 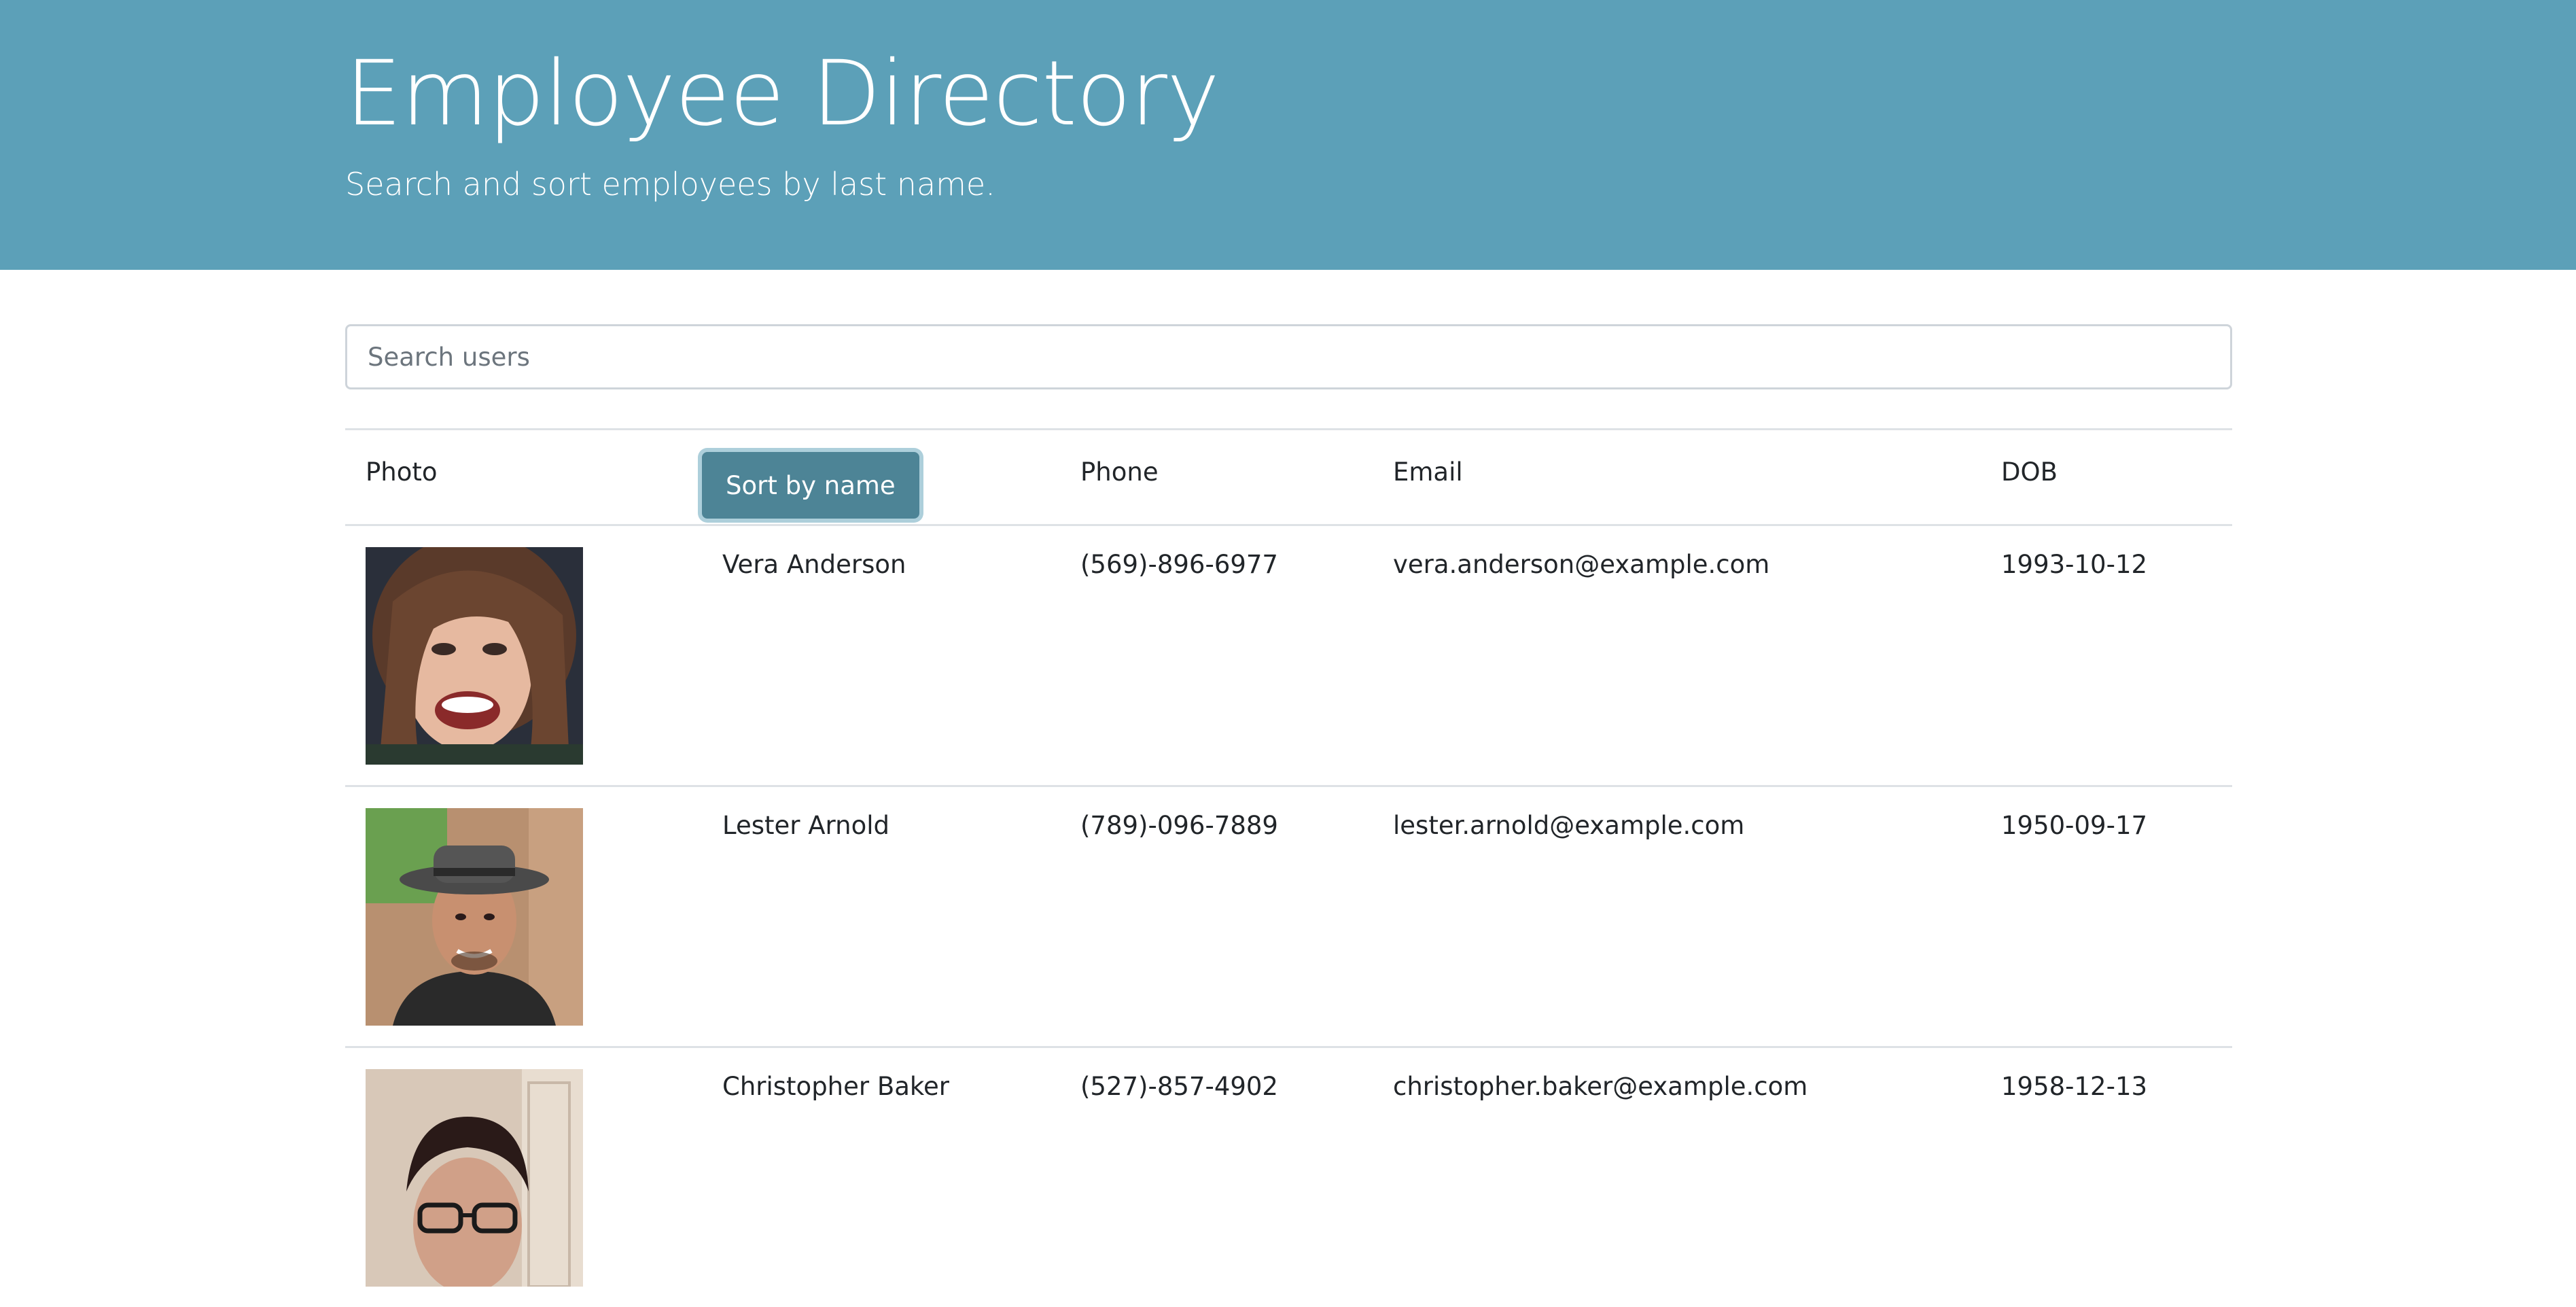 I want to click on dob-column-header: DOB, so click(x=2106, y=477).